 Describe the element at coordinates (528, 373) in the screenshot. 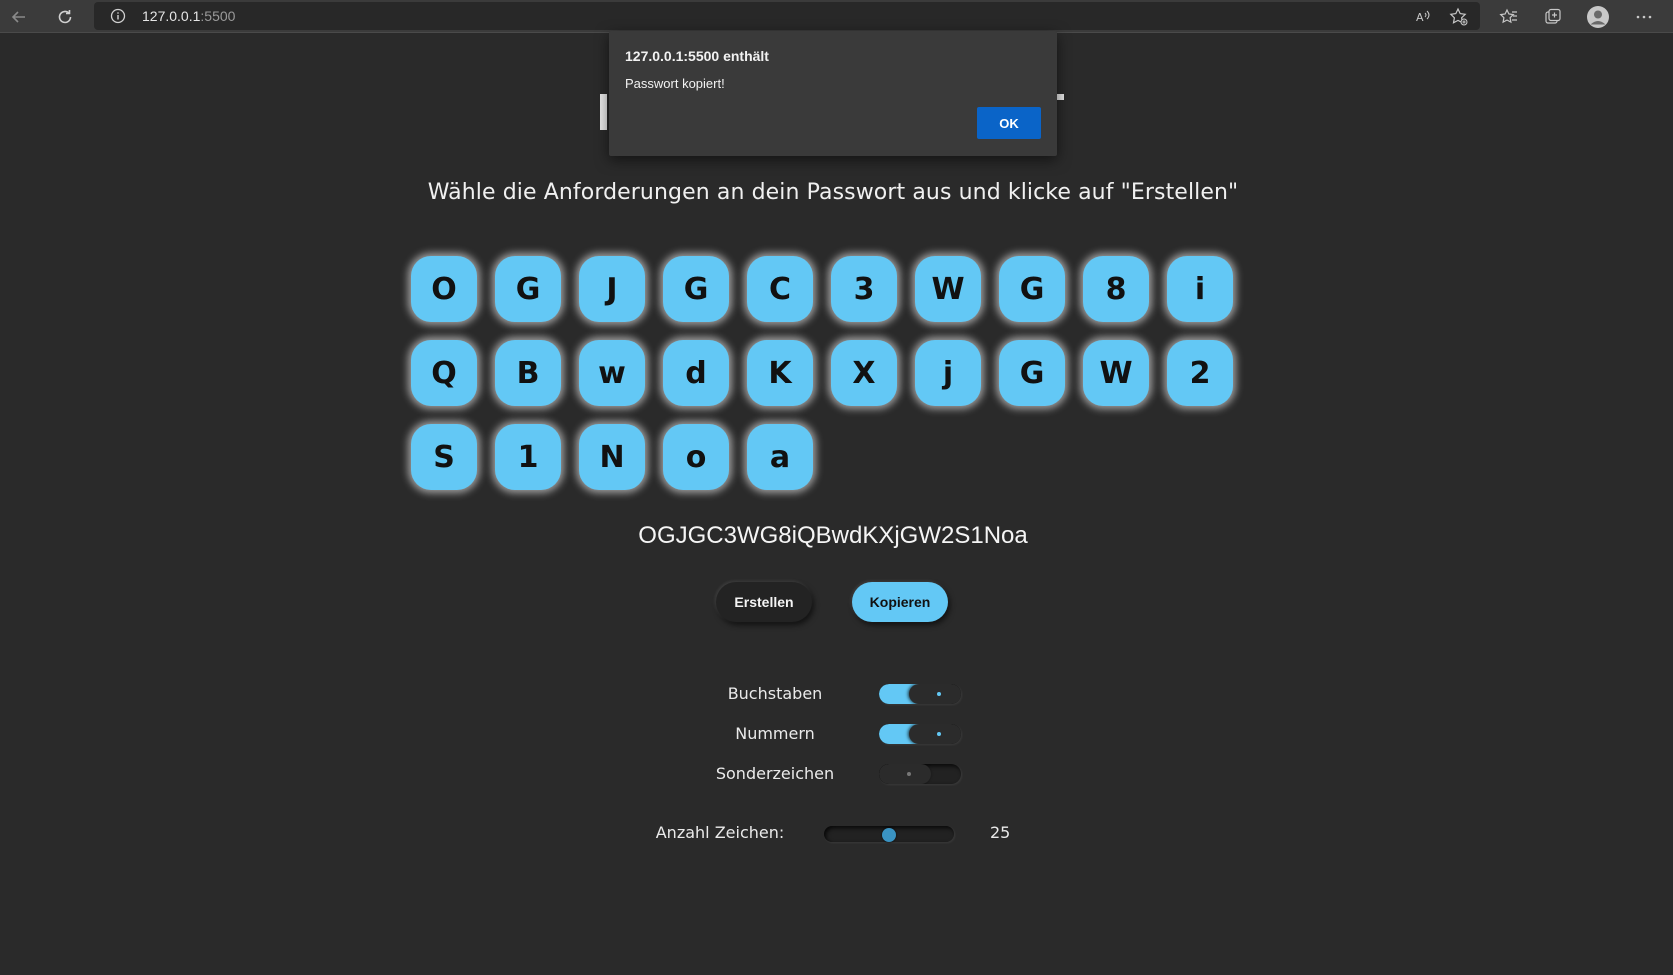

I see `character-tile: B` at that location.